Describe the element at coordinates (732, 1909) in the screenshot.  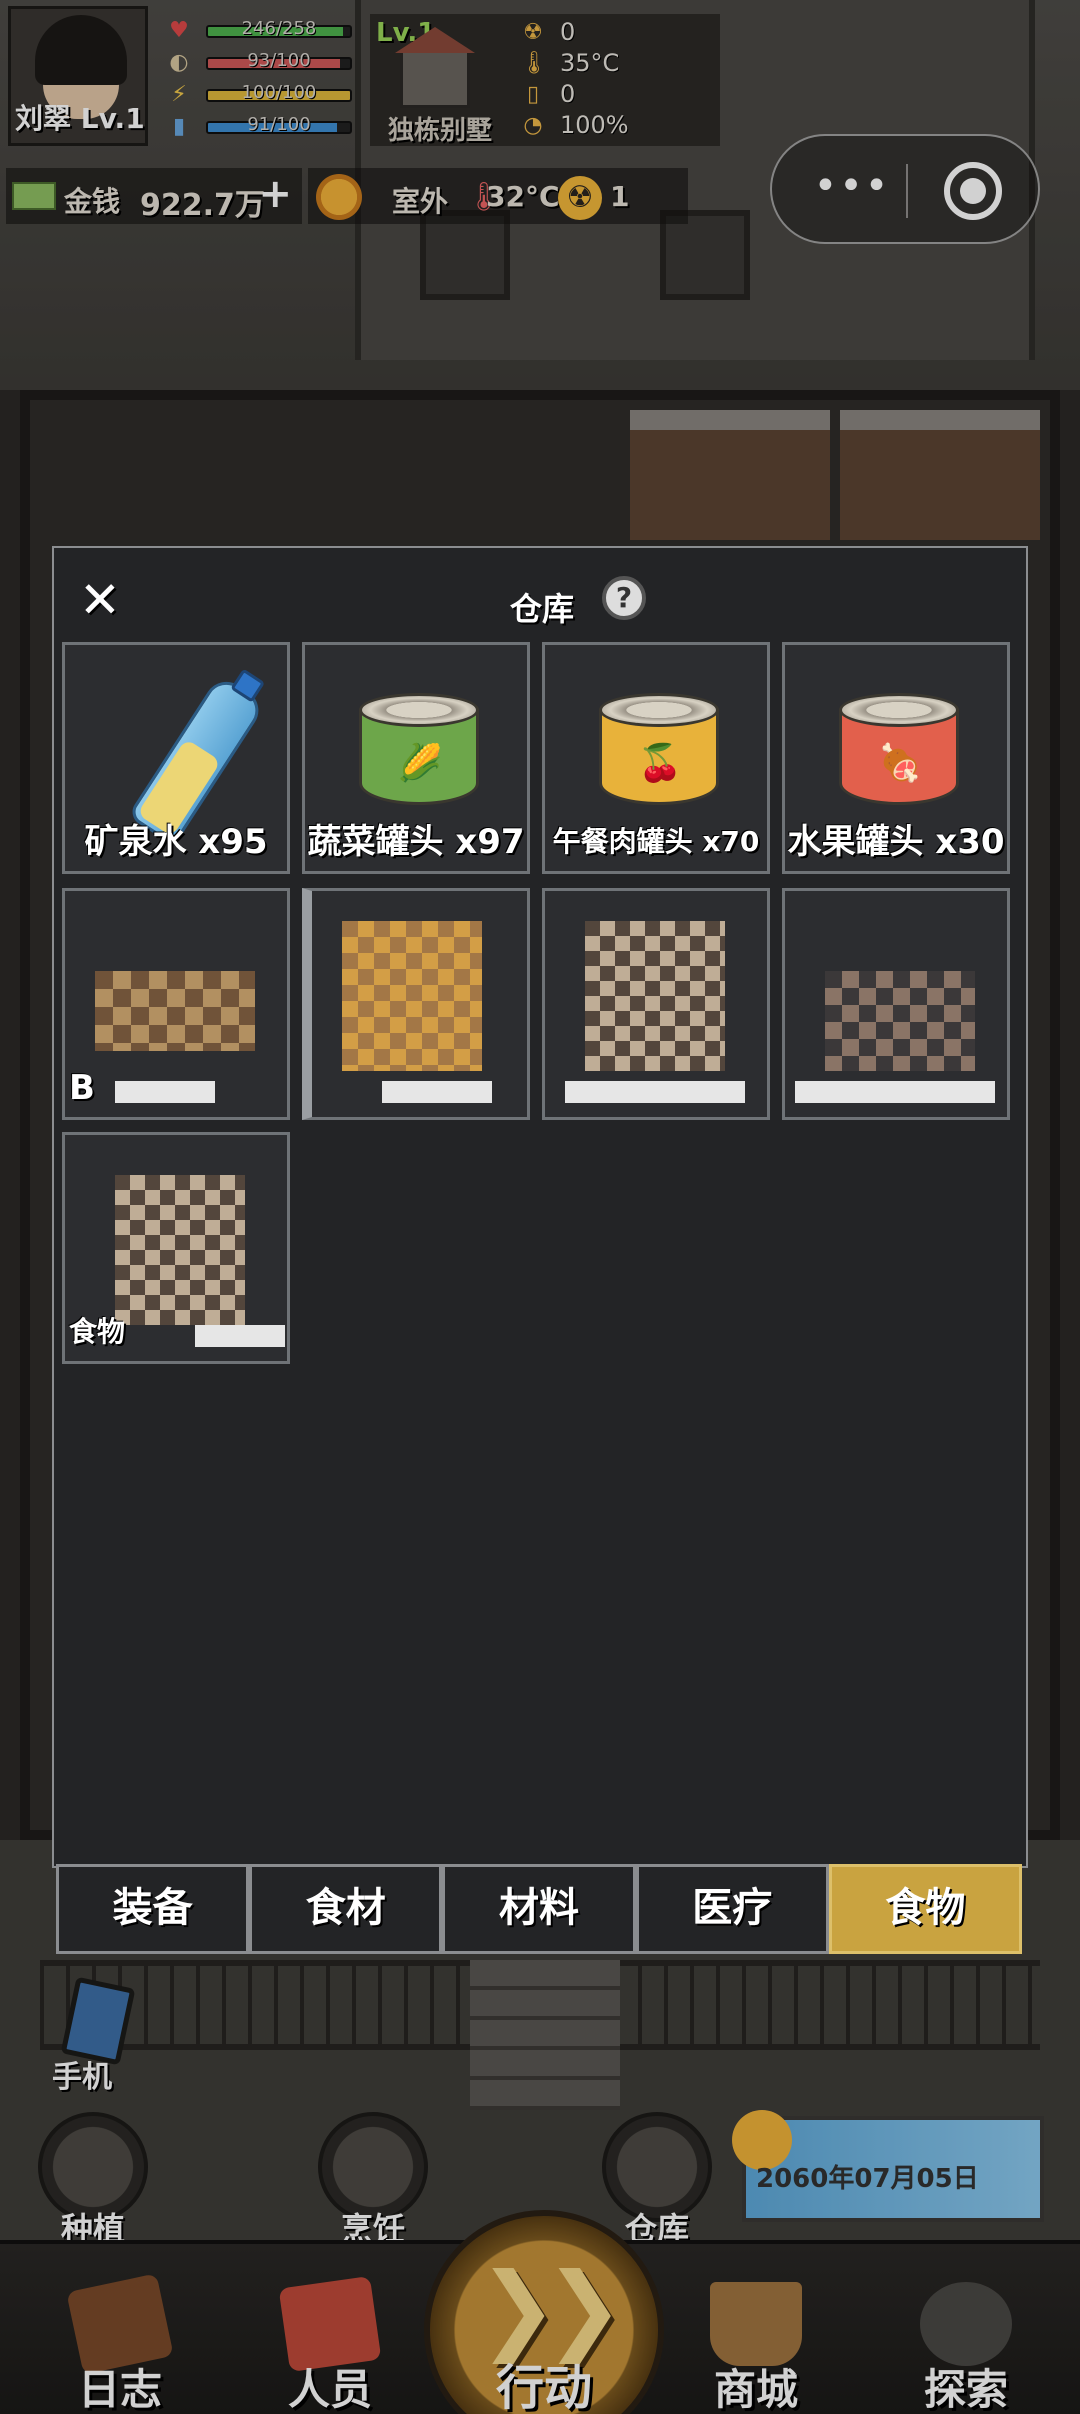
I see `tab-3: 医疗` at that location.